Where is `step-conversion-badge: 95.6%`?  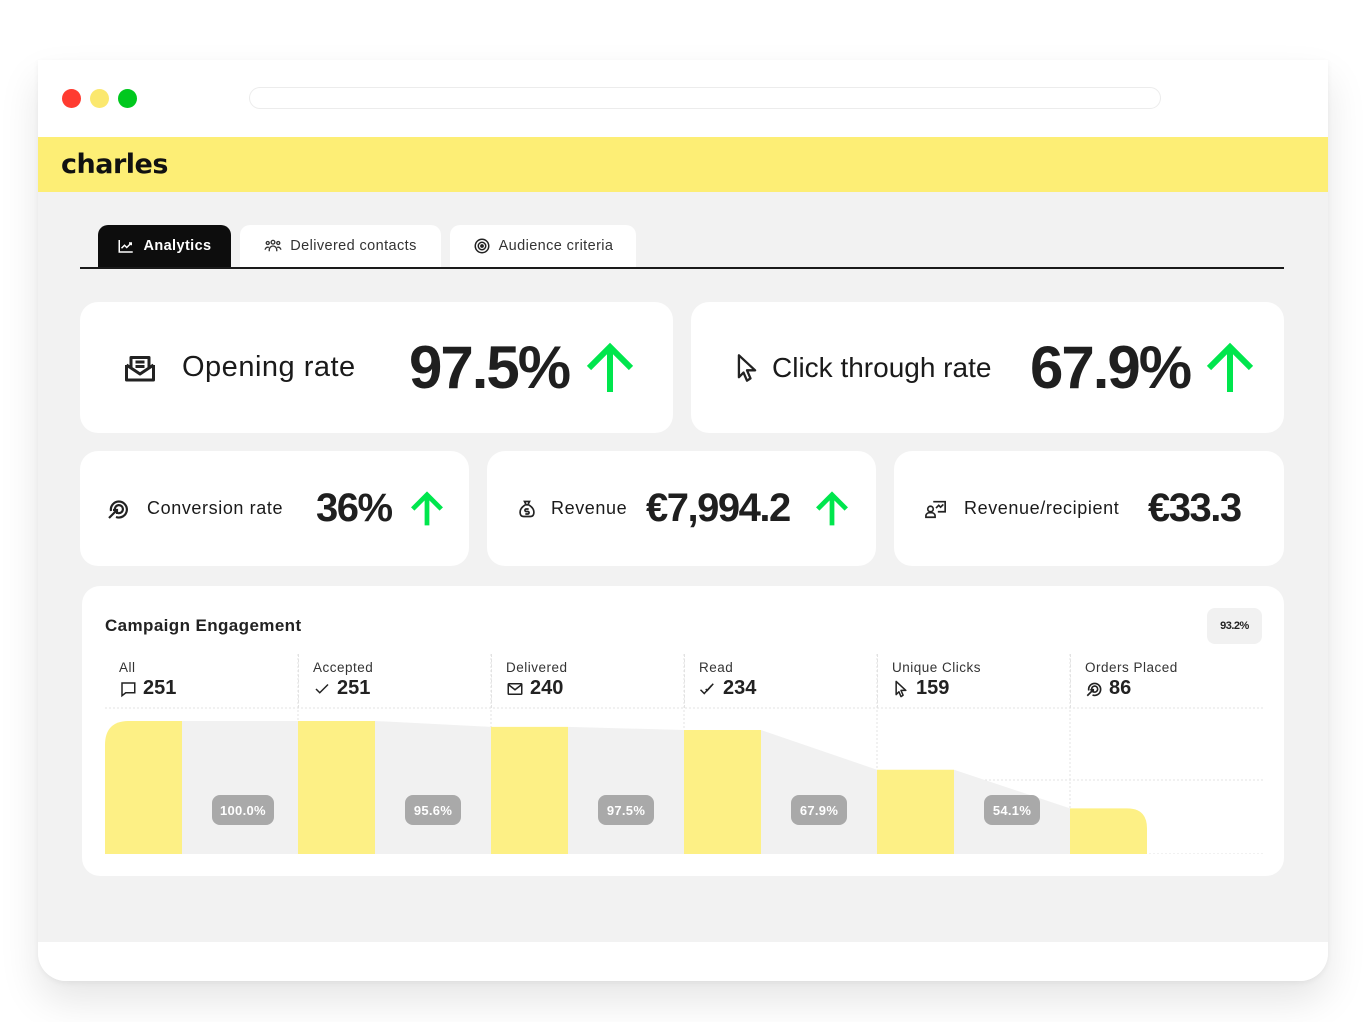
step-conversion-badge: 95.6% is located at coordinates (433, 810).